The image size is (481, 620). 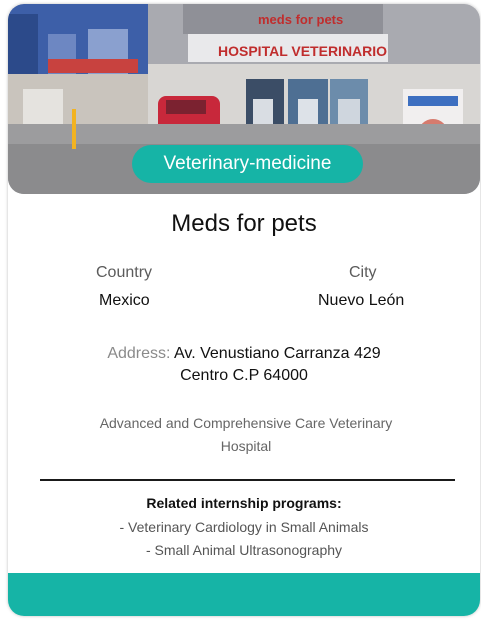 I want to click on clinic-title: Meds for pets, so click(x=244, y=223).